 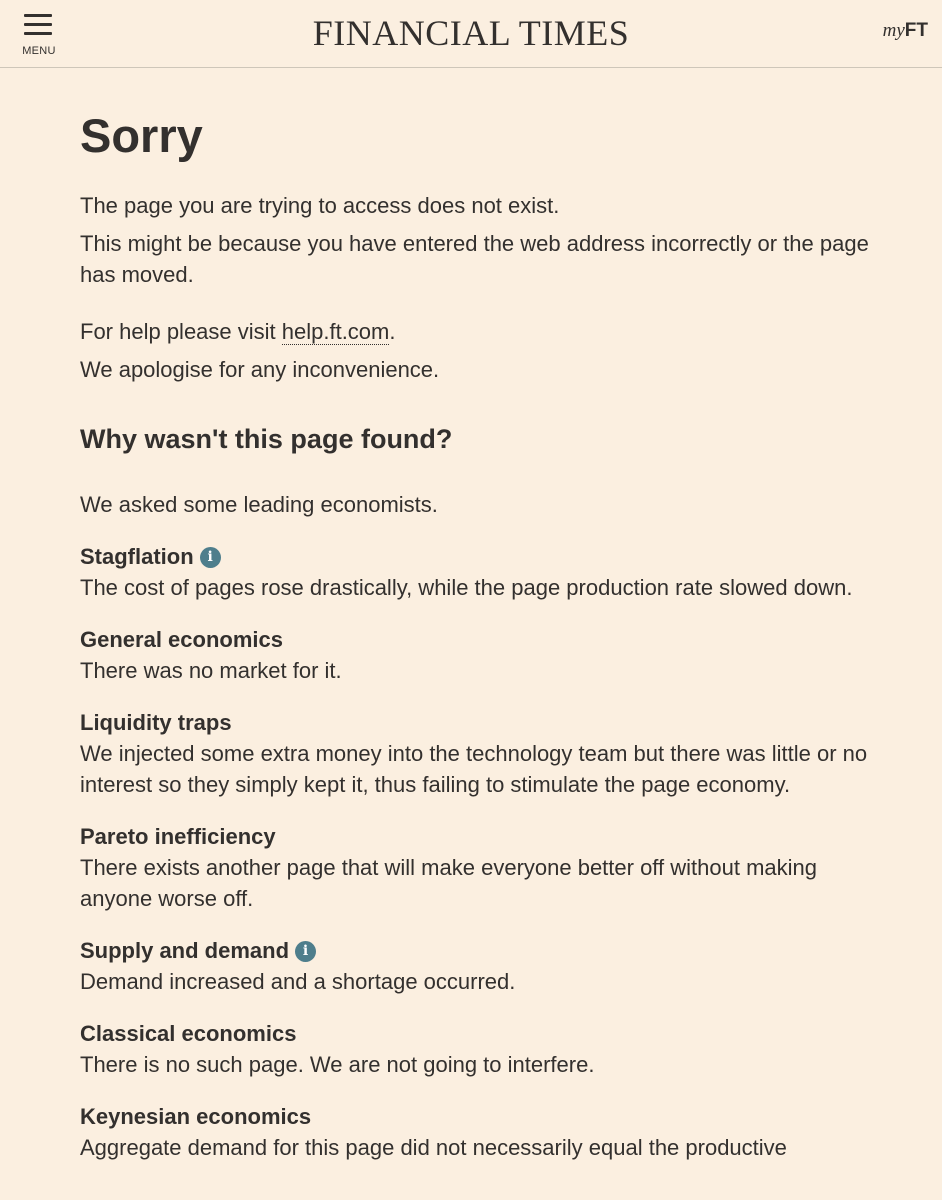 What do you see at coordinates (480, 640) in the screenshot?
I see `theory-title: General economics` at bounding box center [480, 640].